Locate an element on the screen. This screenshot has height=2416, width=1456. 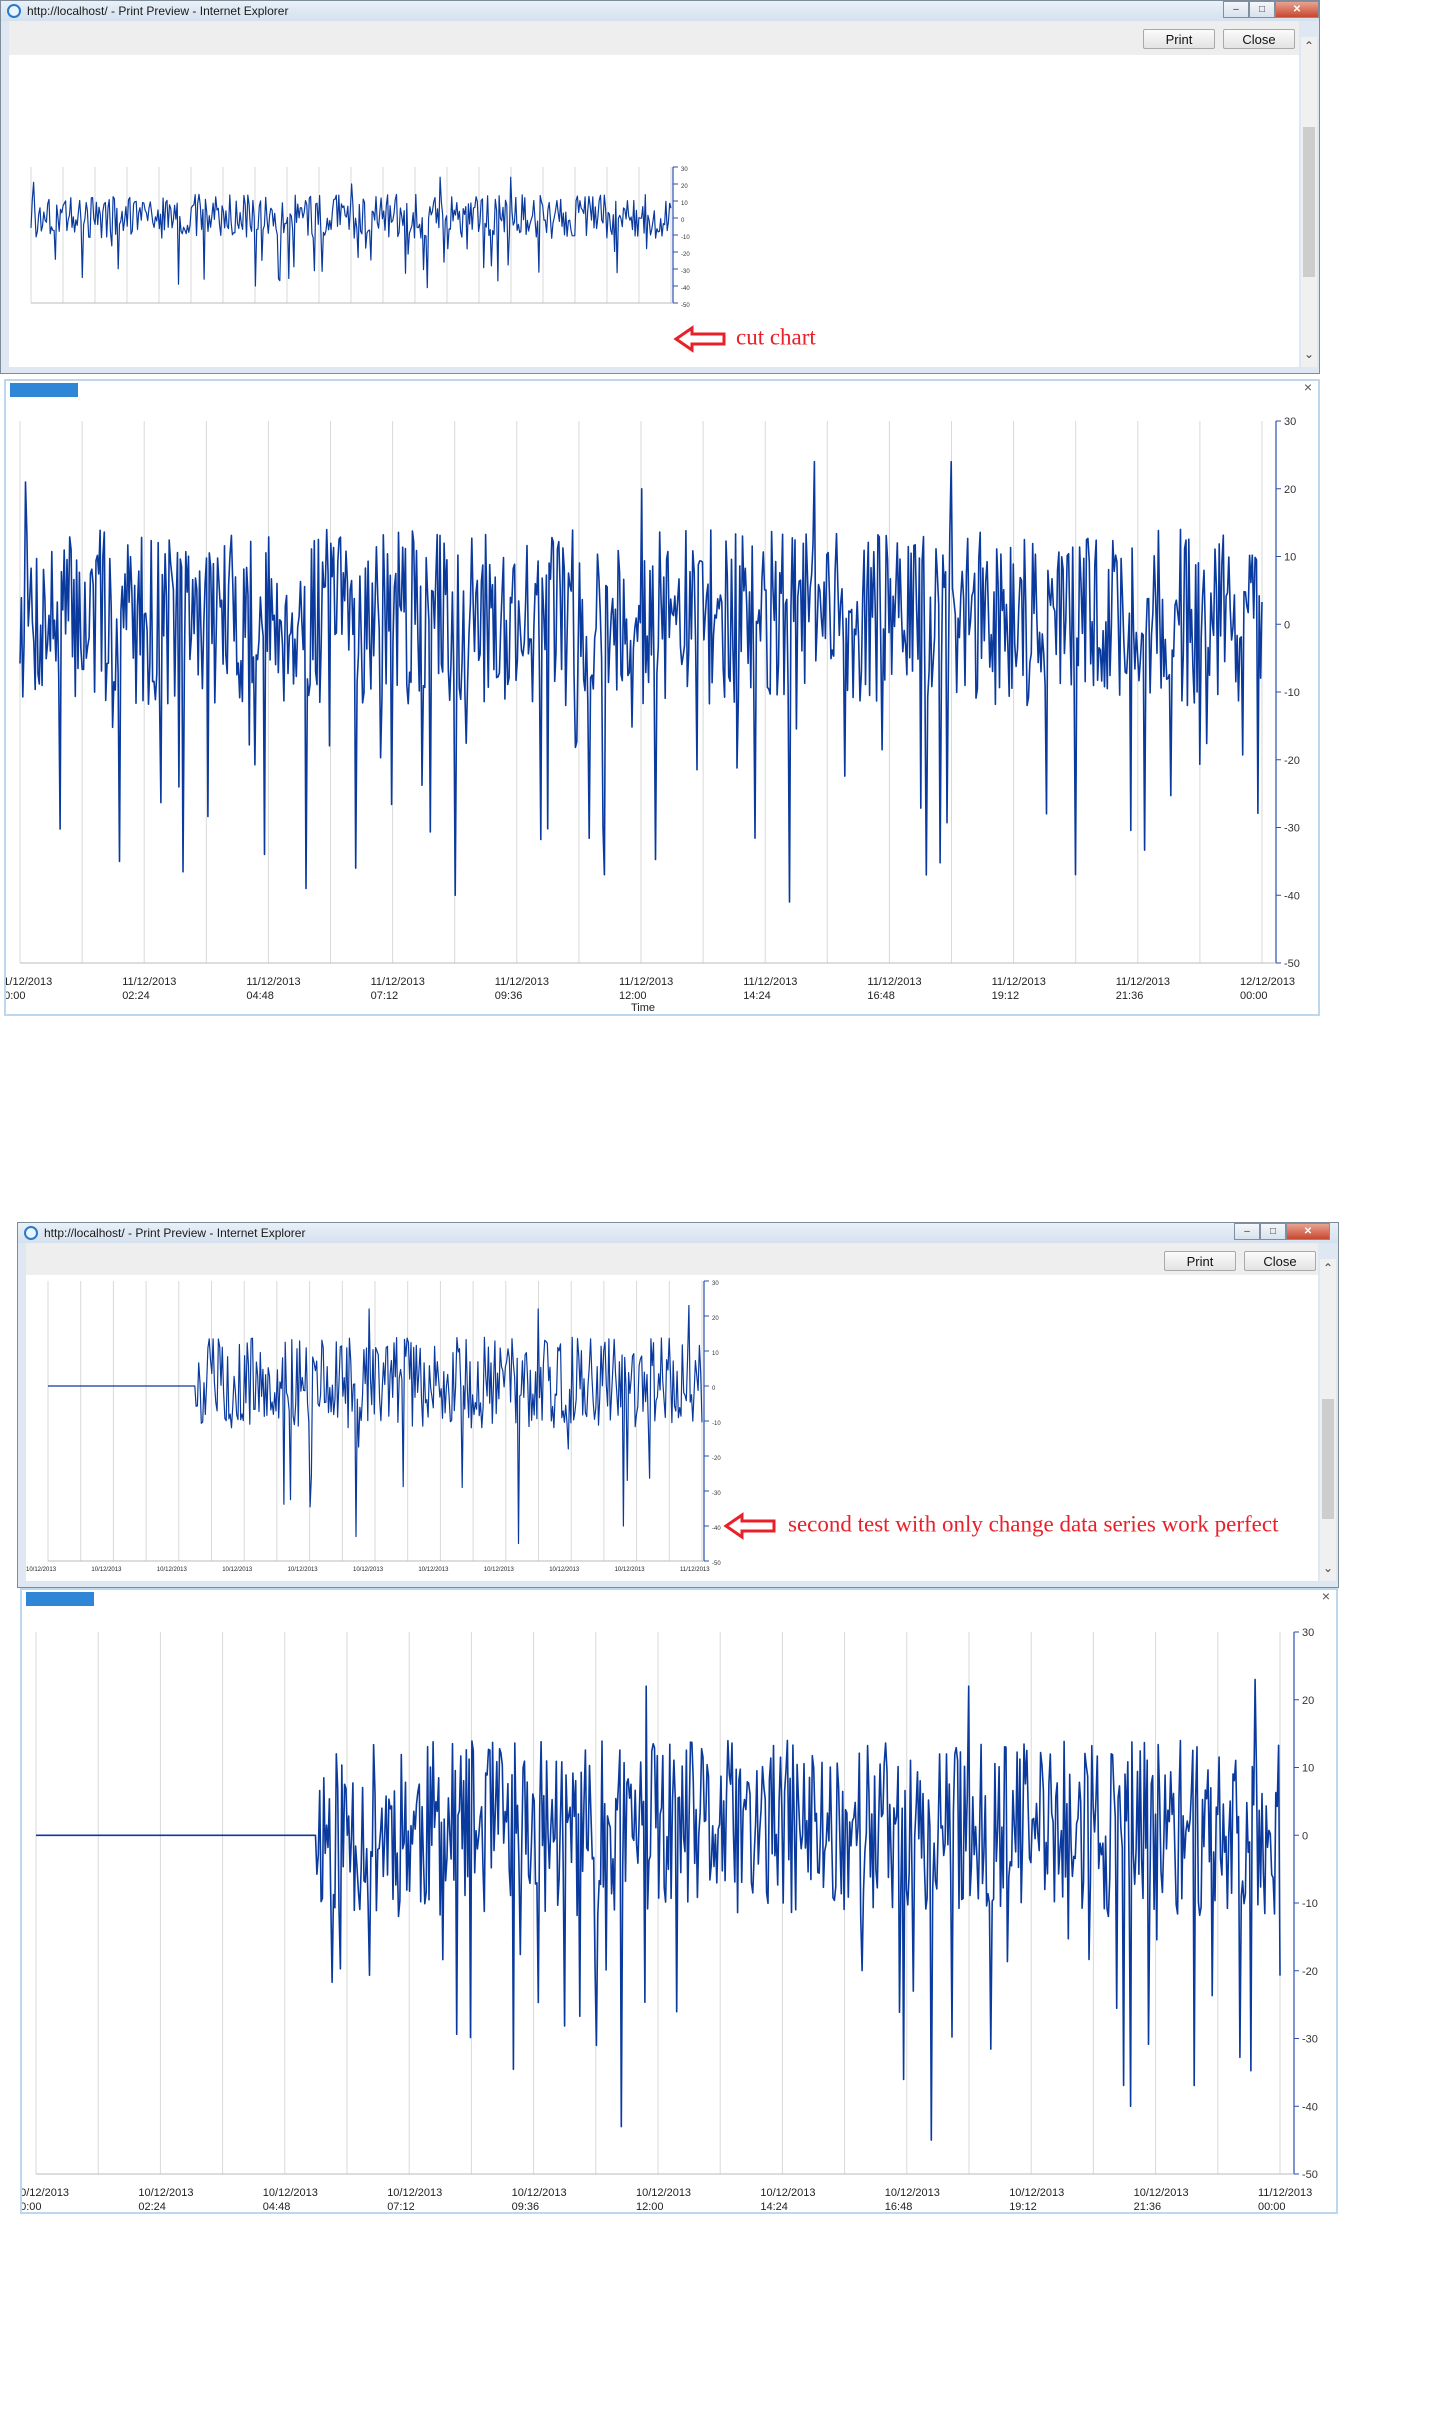
internet-explorer-icon is located at coordinates (14, 11).